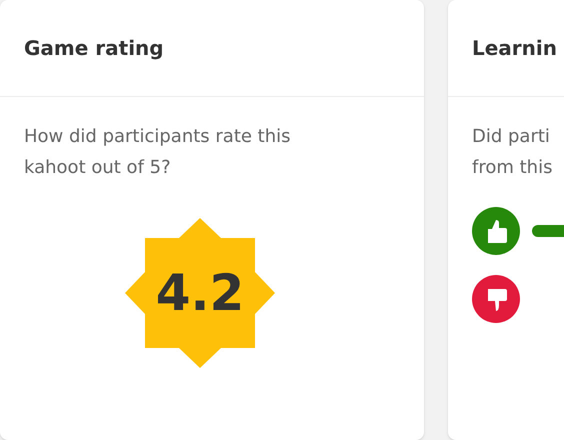  Describe the element at coordinates (158, 152) in the screenshot. I see `question-text: How did participants rate this kahoot out of 5?` at that location.